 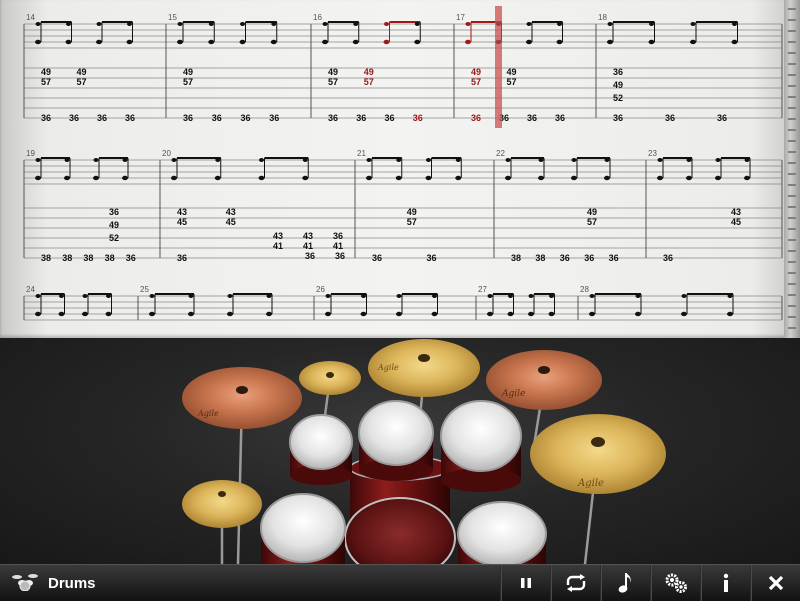 What do you see at coordinates (424, 368) in the screenshot?
I see `ride-cymbal: Agile` at bounding box center [424, 368].